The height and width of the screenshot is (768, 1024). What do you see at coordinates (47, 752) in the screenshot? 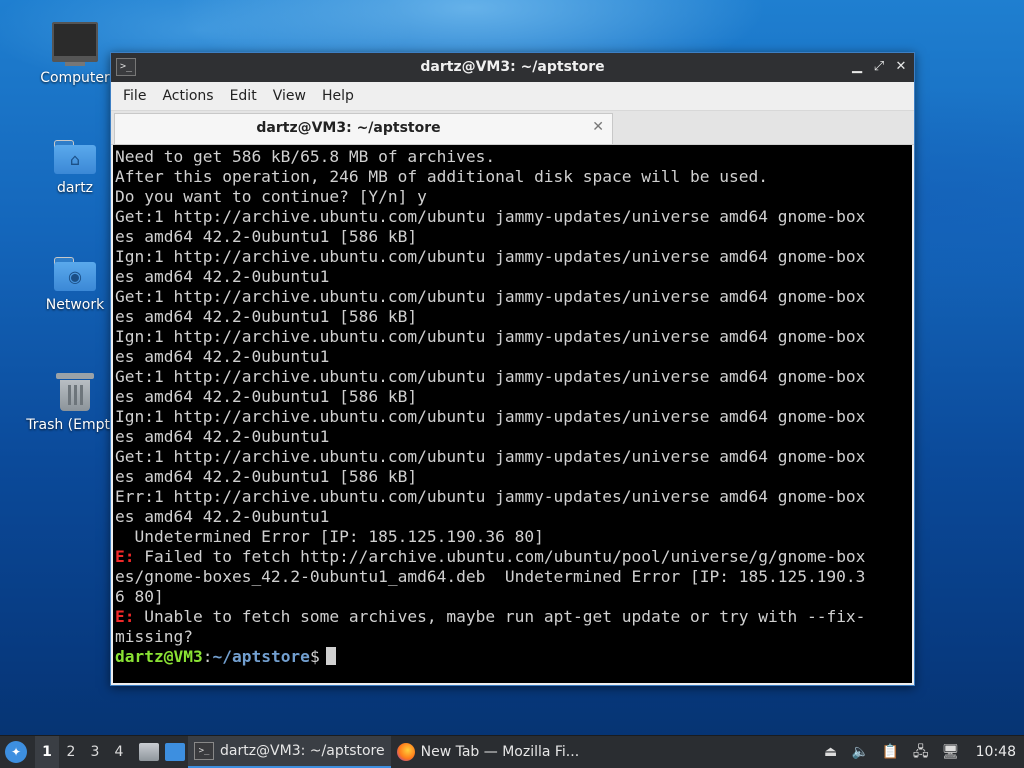
I see `workspace-1: 1` at bounding box center [47, 752].